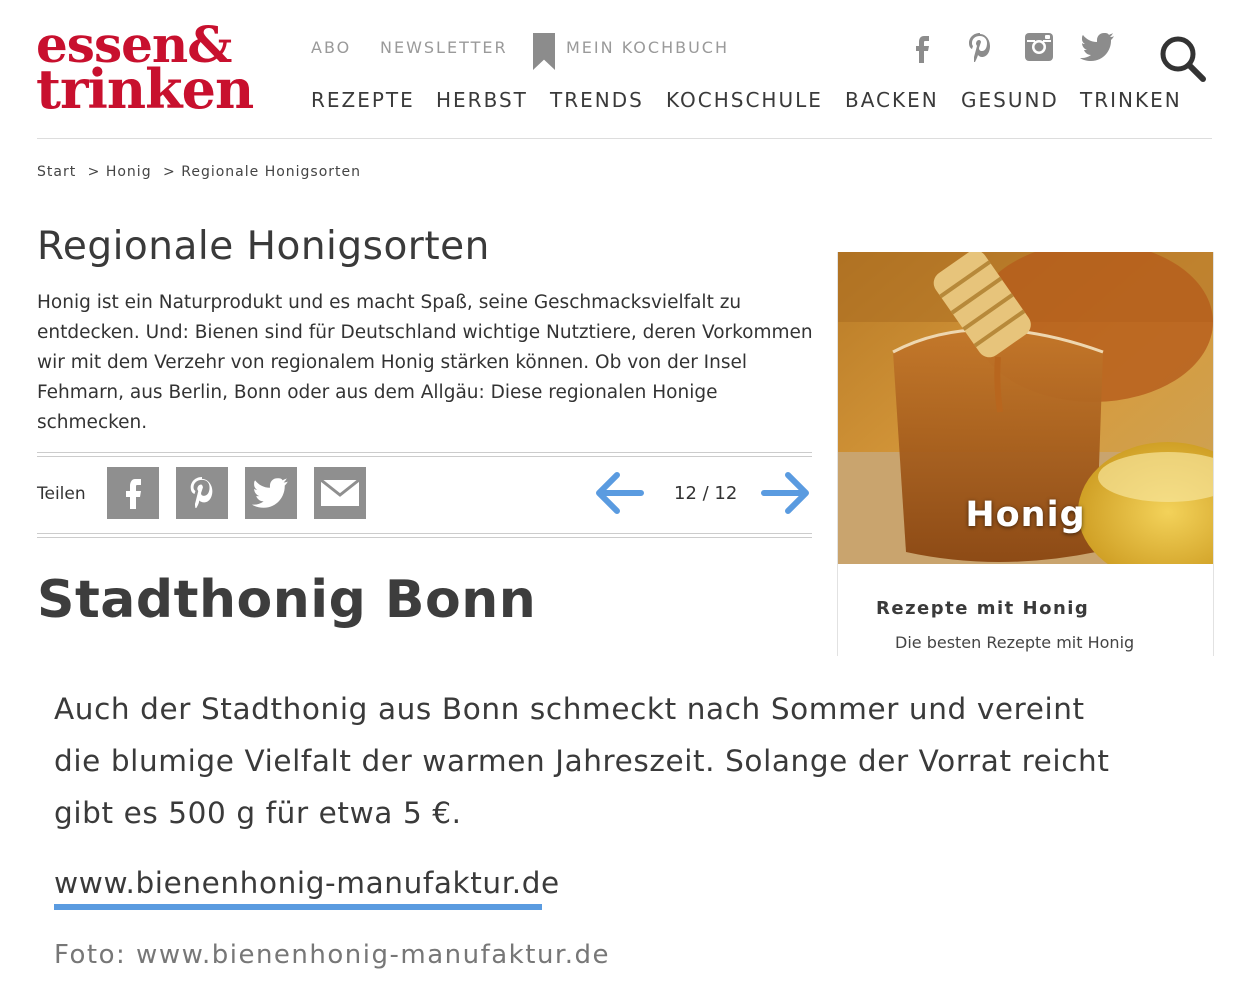 Image resolution: width=1247 pixels, height=994 pixels. What do you see at coordinates (61, 494) in the screenshot?
I see `share-label: Teilen` at bounding box center [61, 494].